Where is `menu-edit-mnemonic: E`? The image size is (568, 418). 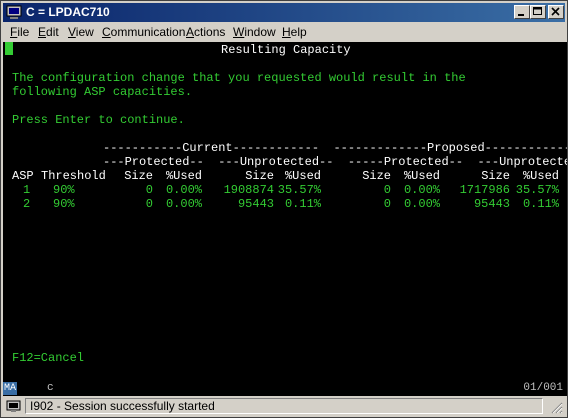
menu-edit-mnemonic: E is located at coordinates (42, 32).